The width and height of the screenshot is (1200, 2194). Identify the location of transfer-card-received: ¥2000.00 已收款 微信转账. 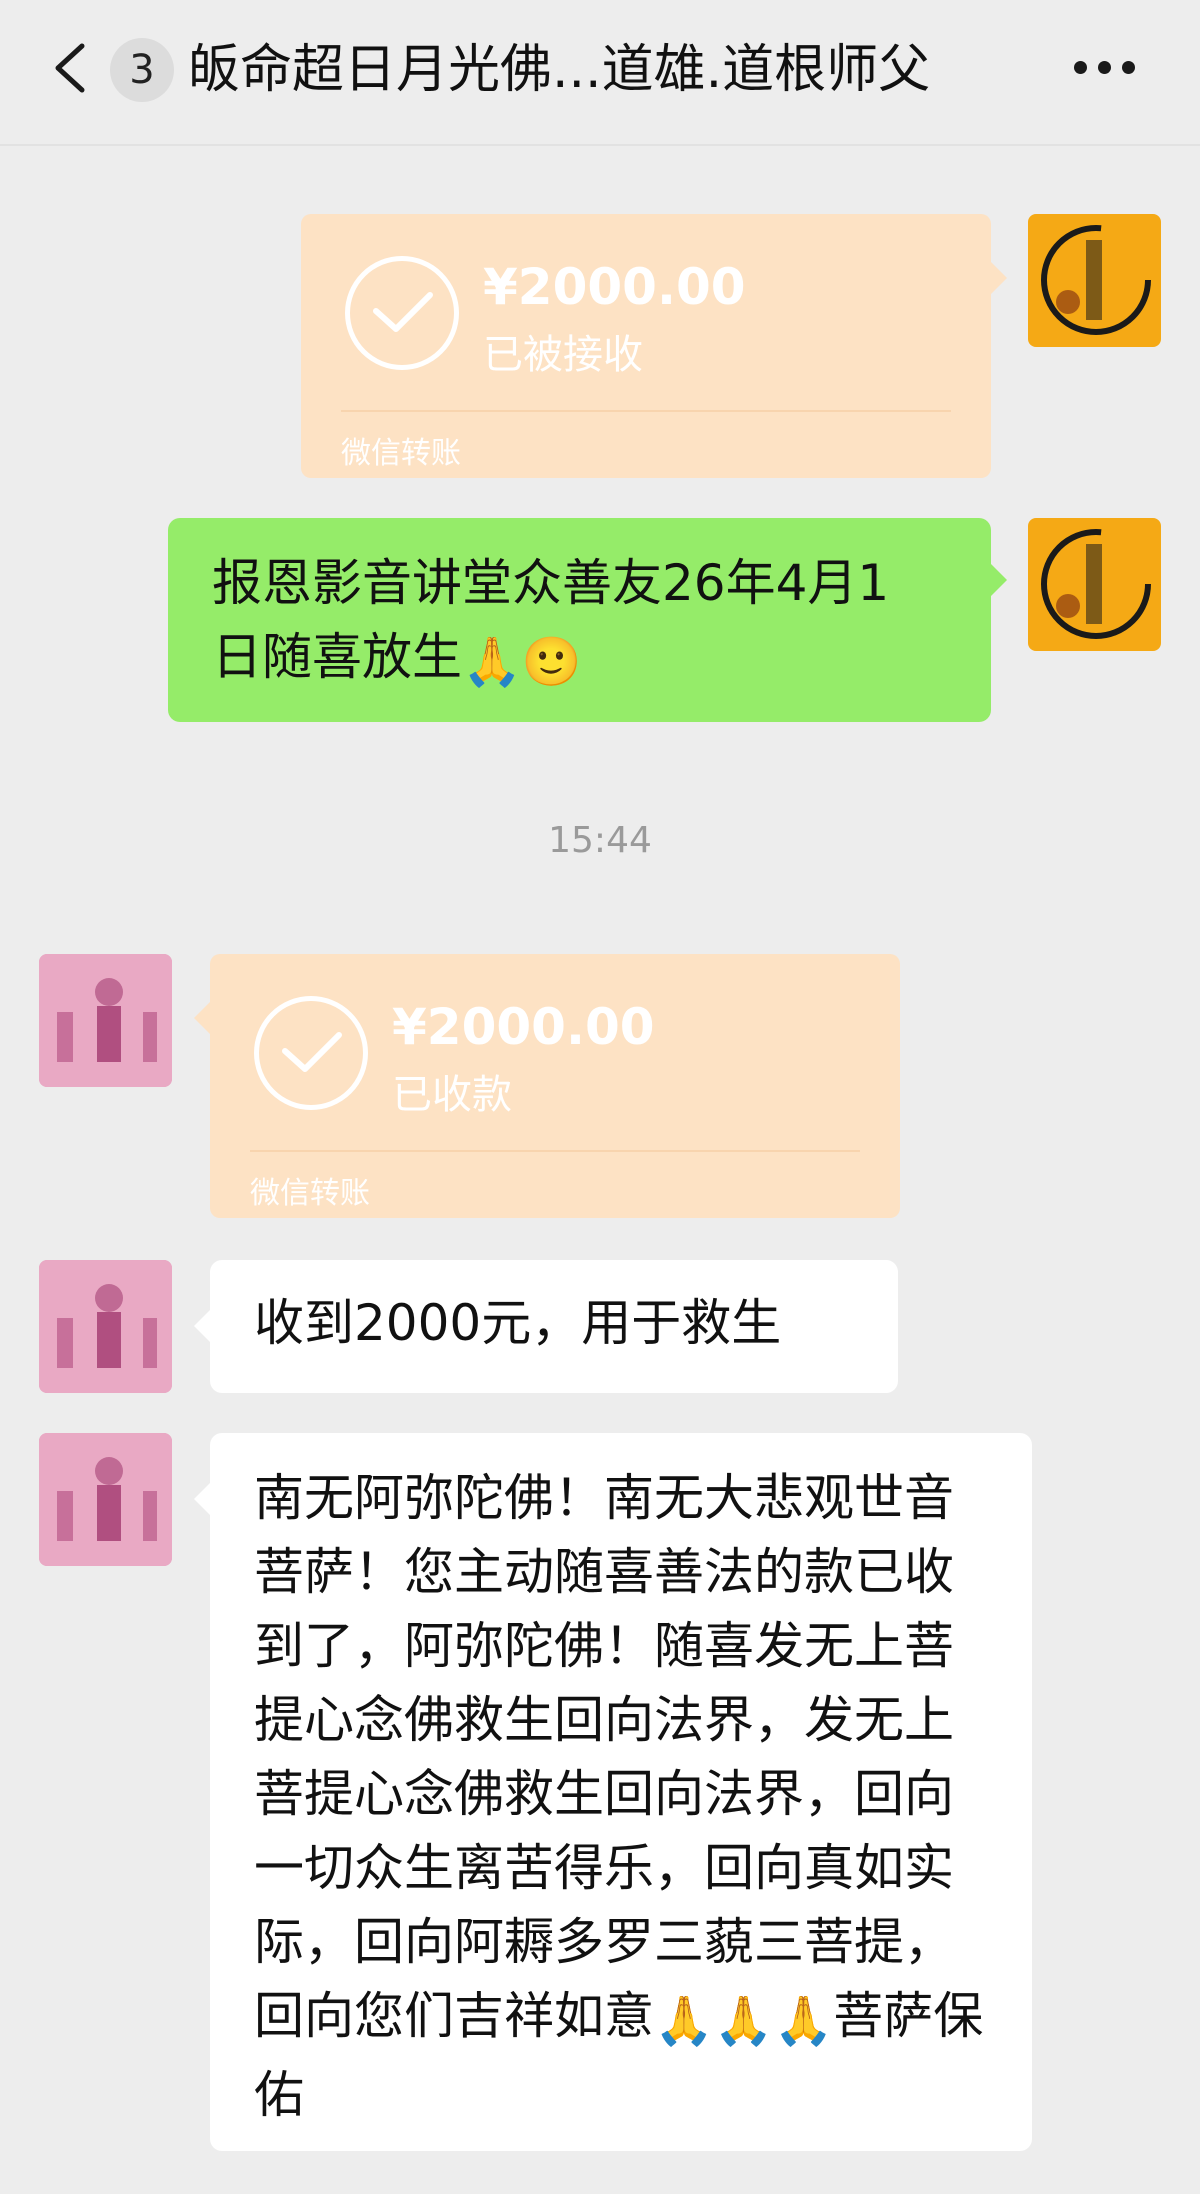
(547, 1086).